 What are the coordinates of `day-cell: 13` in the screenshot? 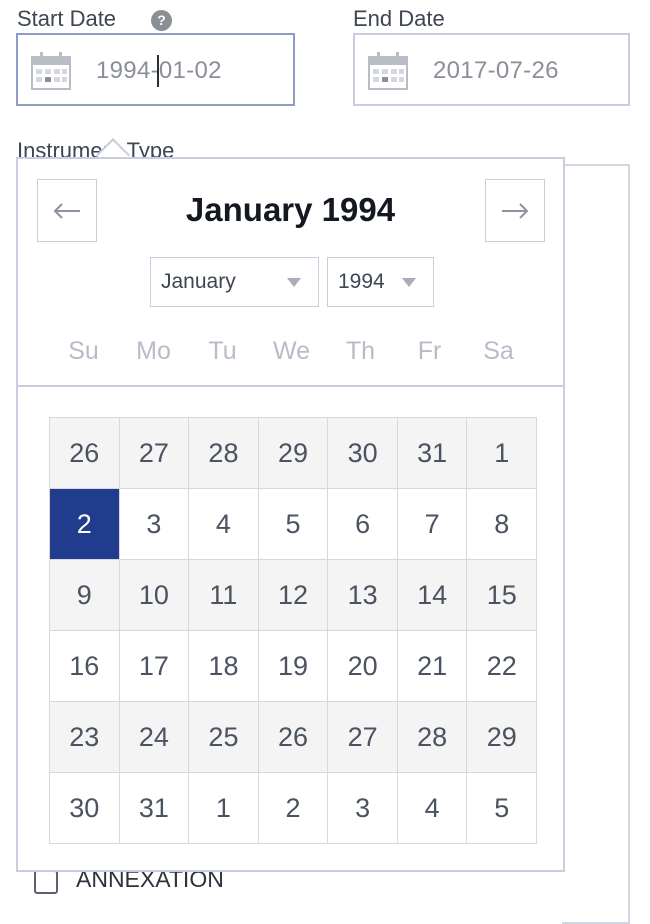 It's located at (363, 595).